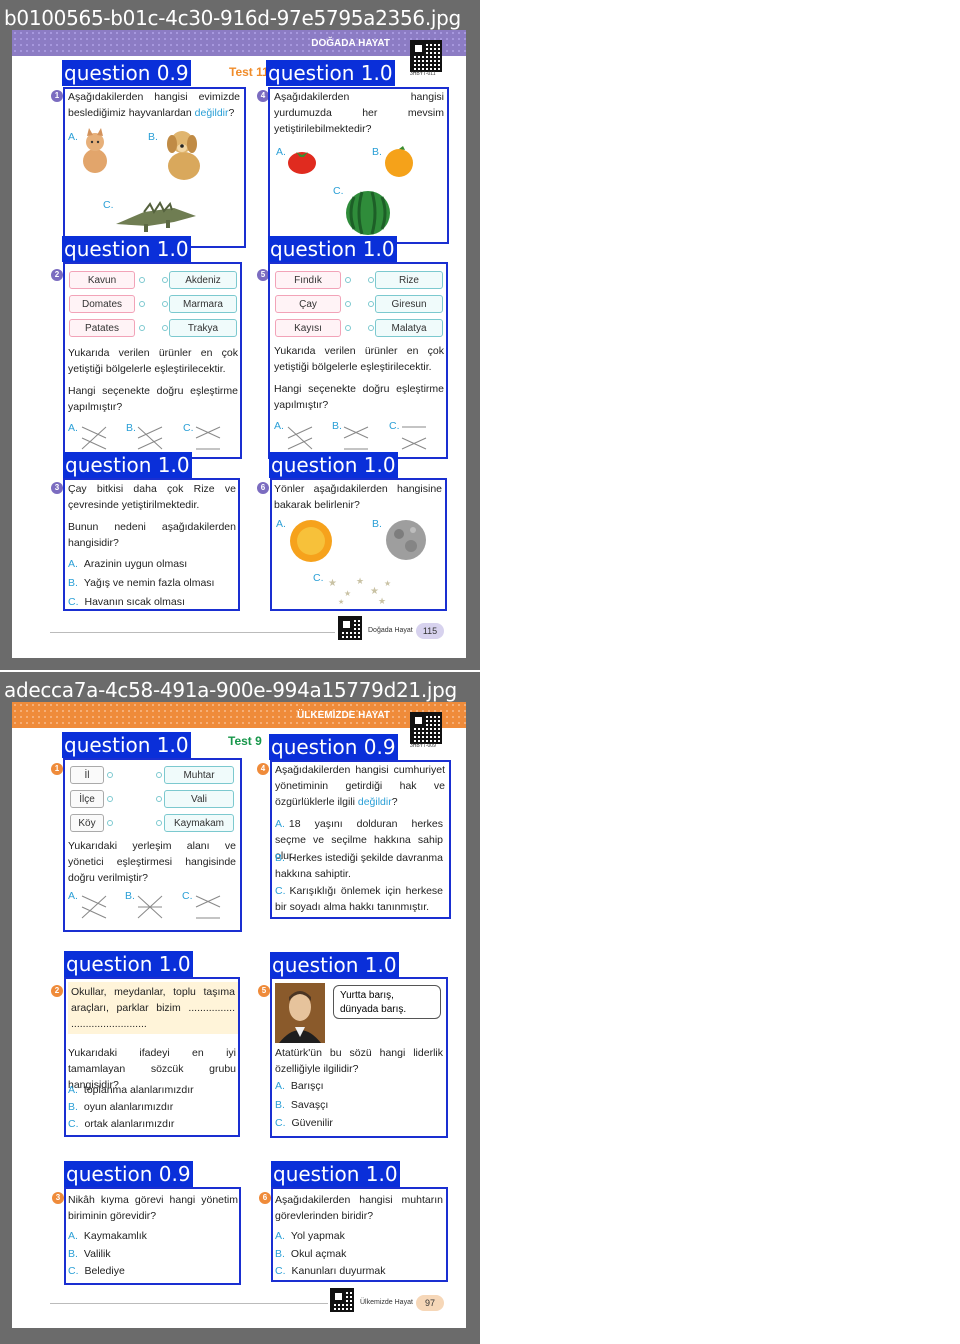 This screenshot has height=1344, width=960. I want to click on question-number: 2, so click(57, 991).